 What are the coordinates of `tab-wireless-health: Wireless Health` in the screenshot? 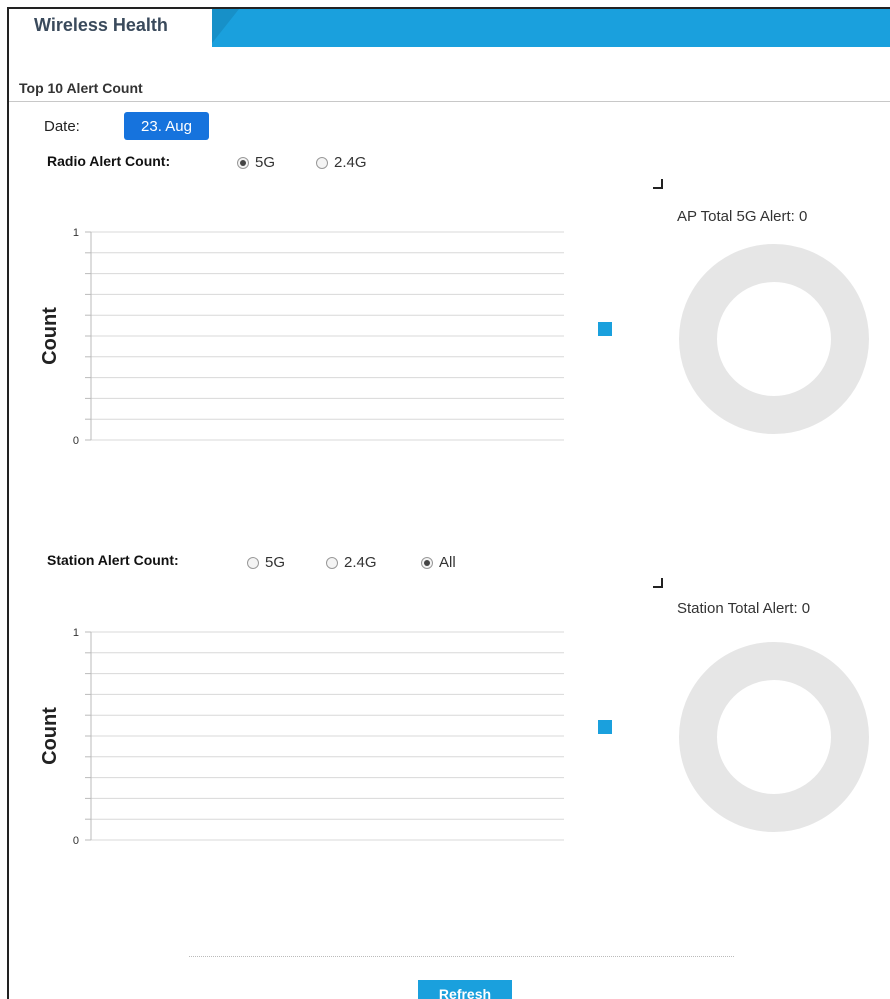 It's located at (110, 28).